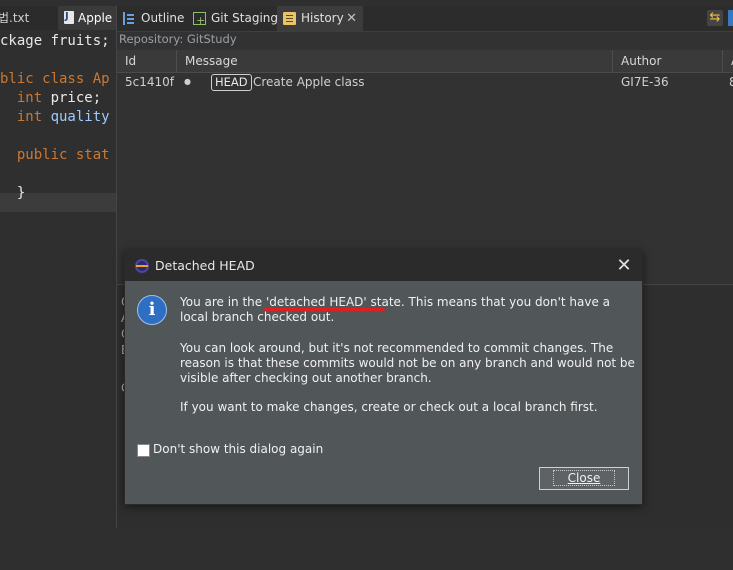 The height and width of the screenshot is (570, 733). Describe the element at coordinates (142, 266) in the screenshot. I see `eclipse-icon` at that location.